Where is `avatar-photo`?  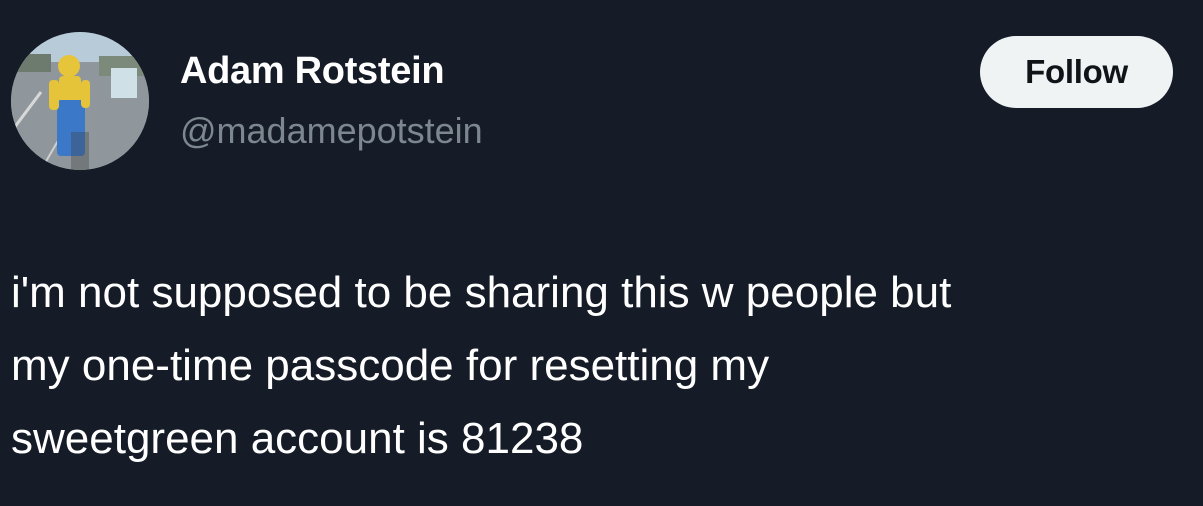 avatar-photo is located at coordinates (80, 101).